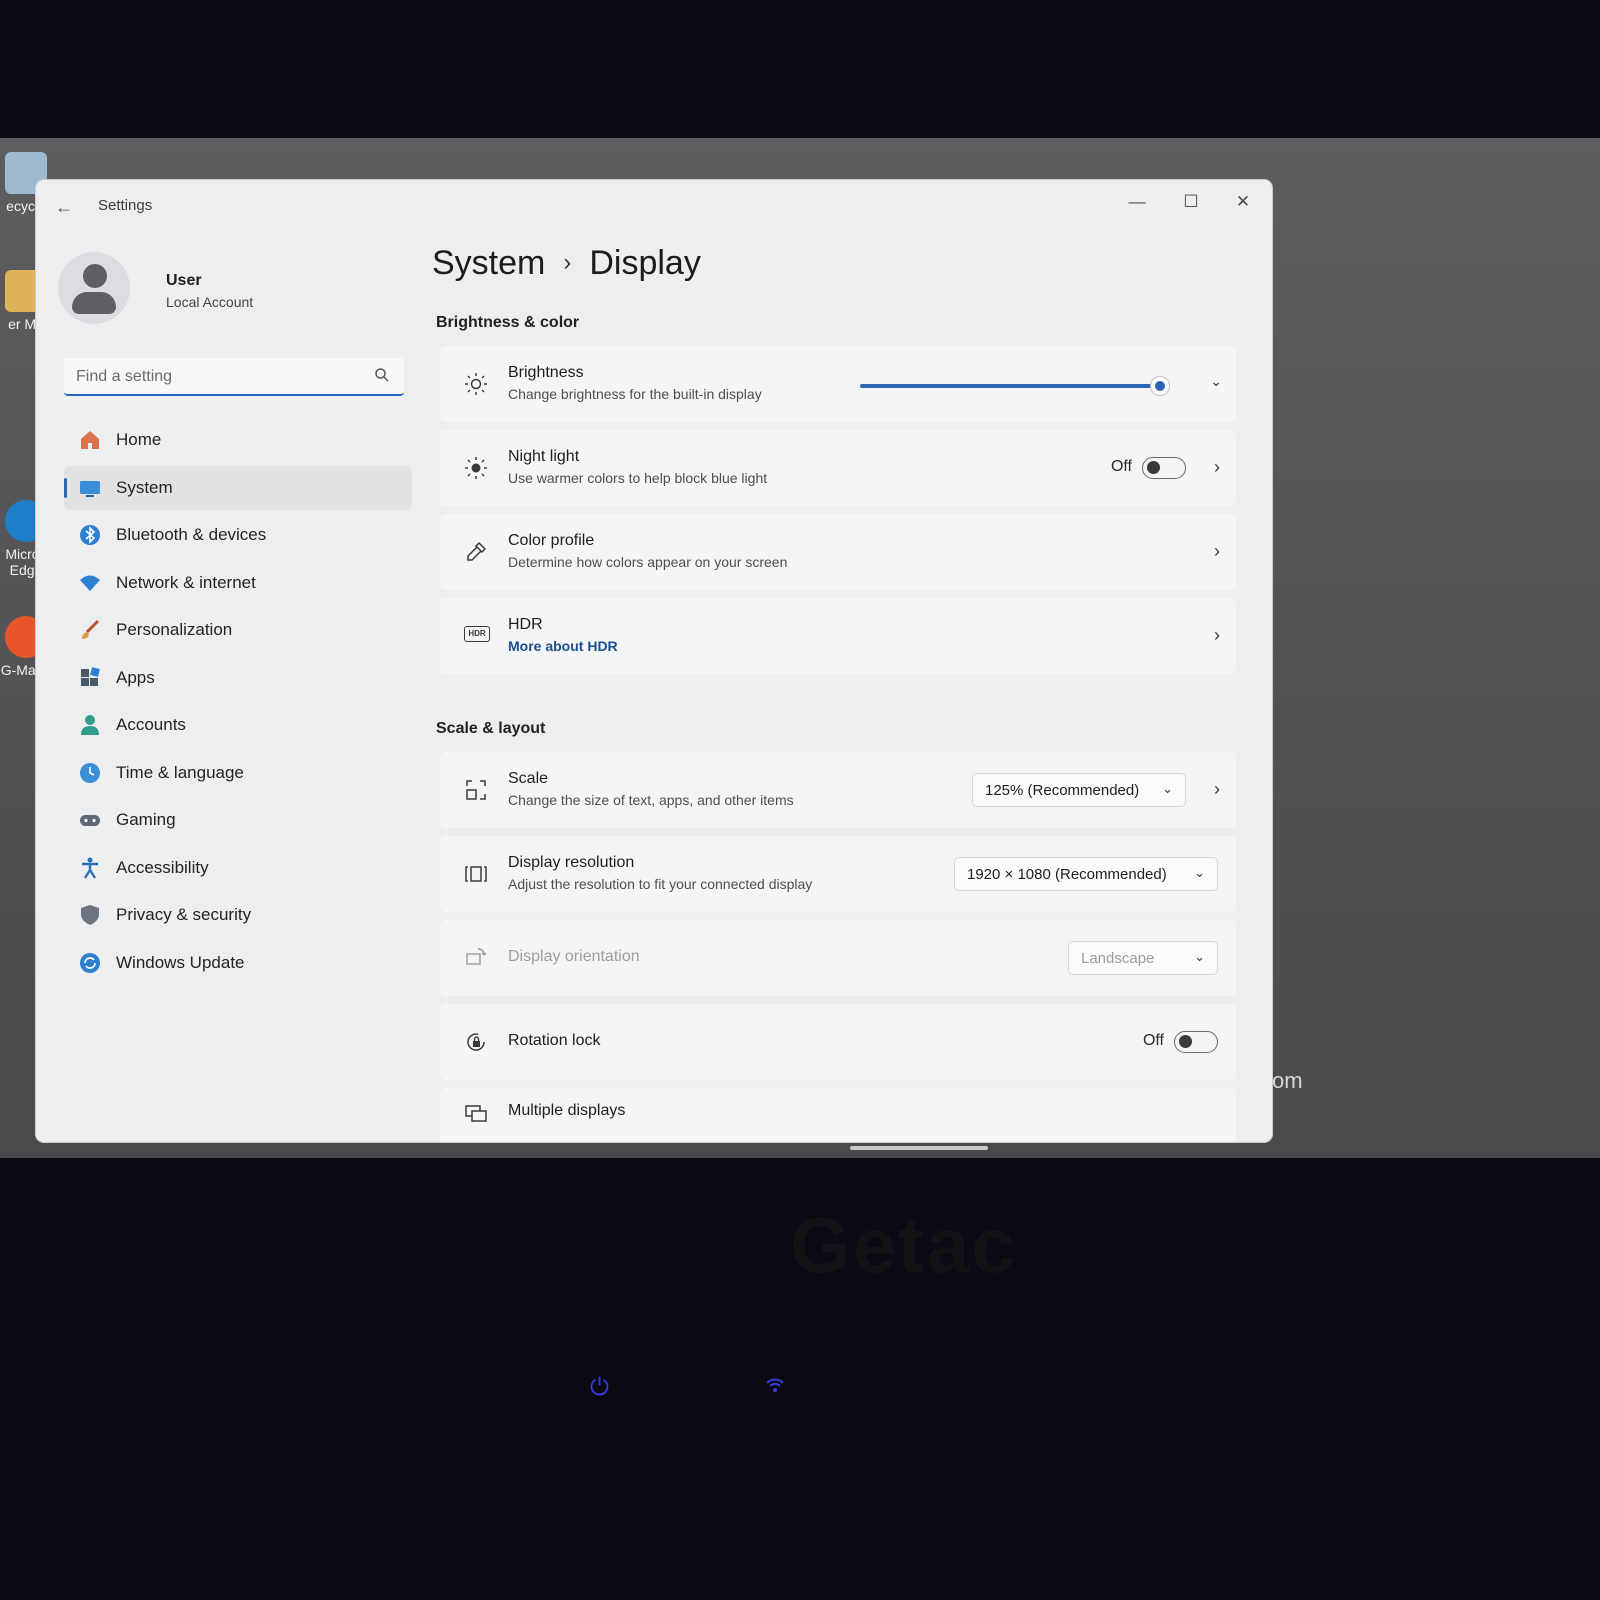 The image size is (1600, 1600). I want to click on sidebar-item-bluetooth: Bluetooth & devices, so click(238, 535).